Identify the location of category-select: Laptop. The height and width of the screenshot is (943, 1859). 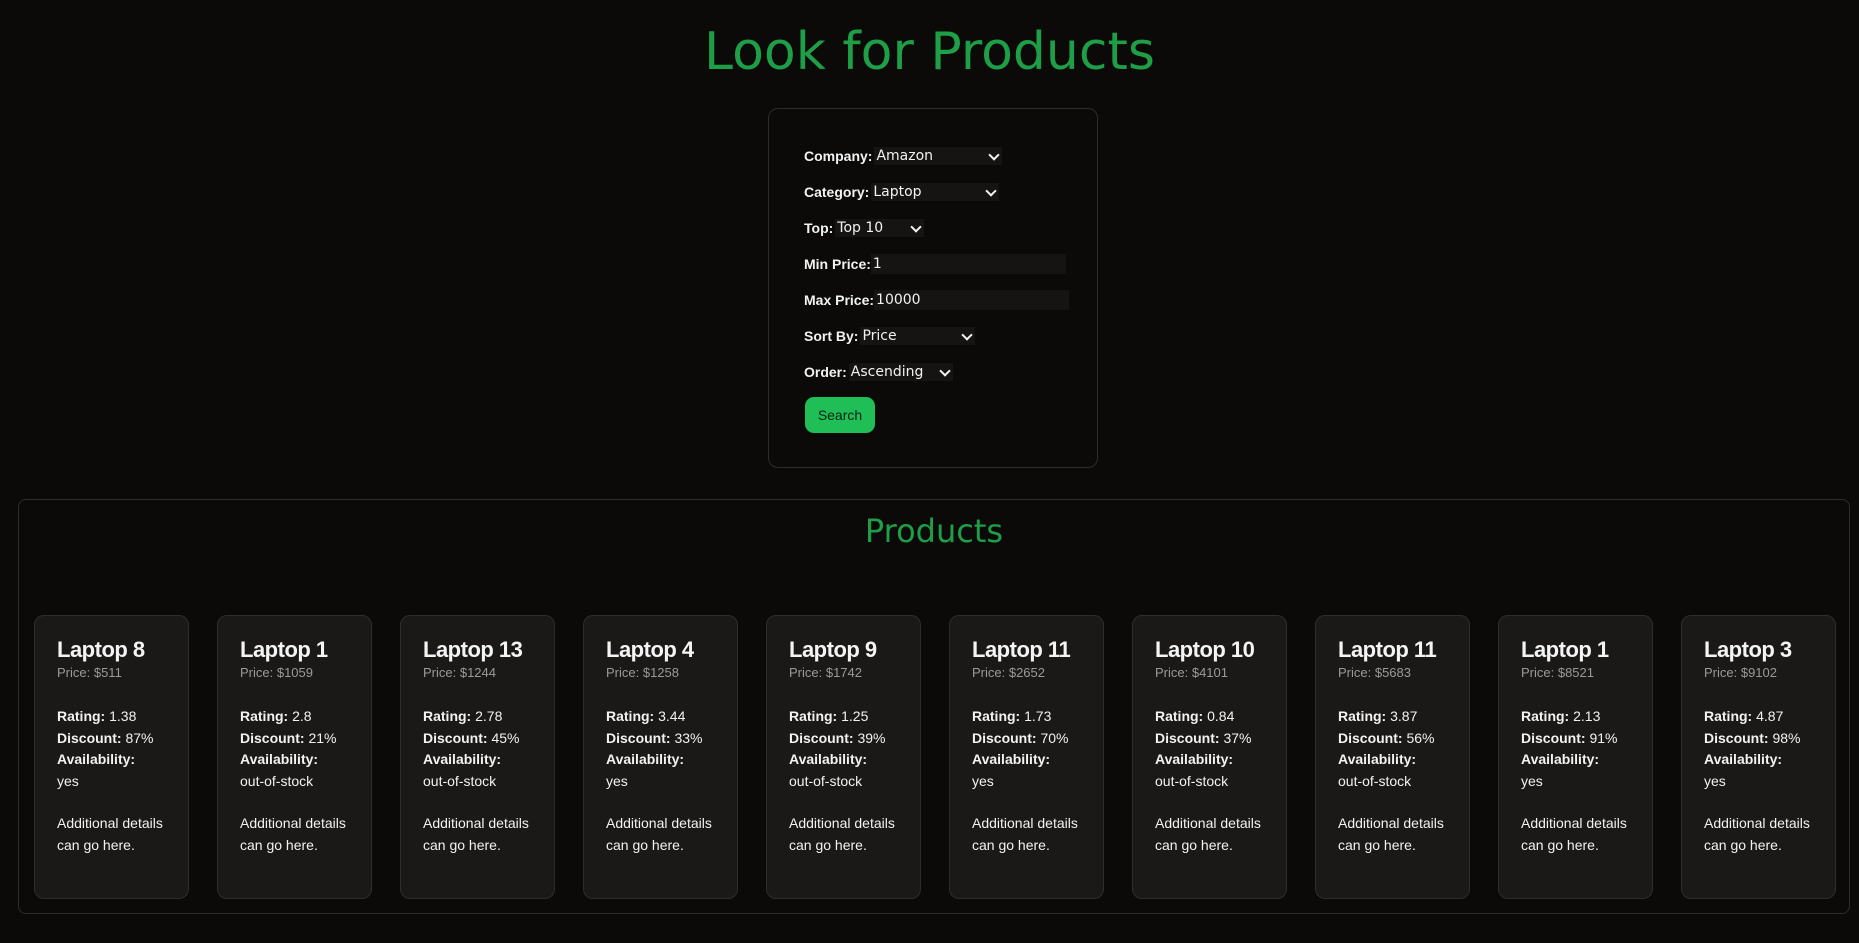
(935, 192).